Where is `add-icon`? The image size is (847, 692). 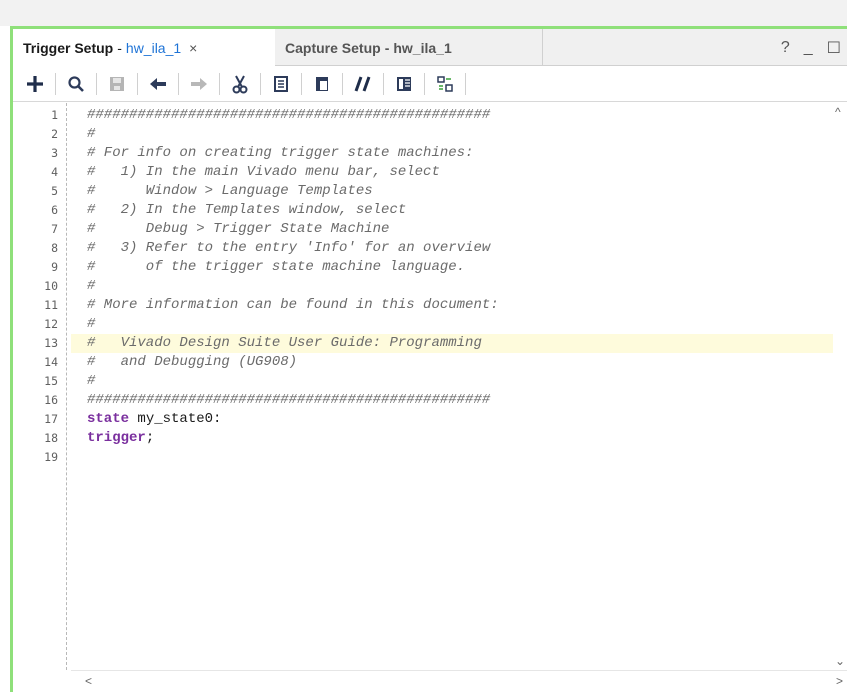 add-icon is located at coordinates (35, 84).